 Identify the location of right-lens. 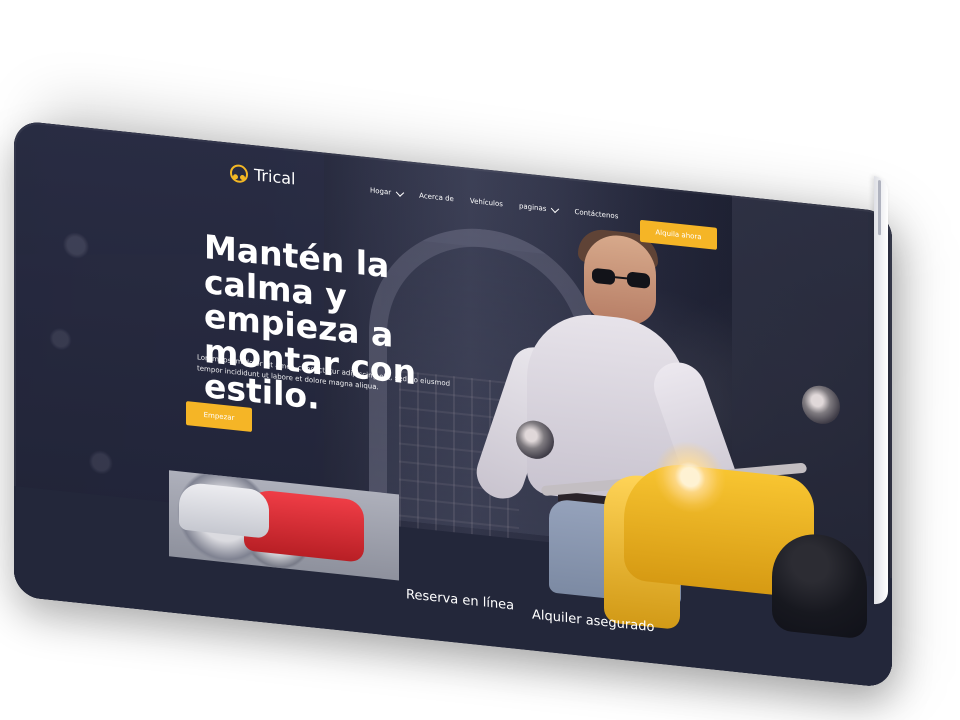
(638, 280).